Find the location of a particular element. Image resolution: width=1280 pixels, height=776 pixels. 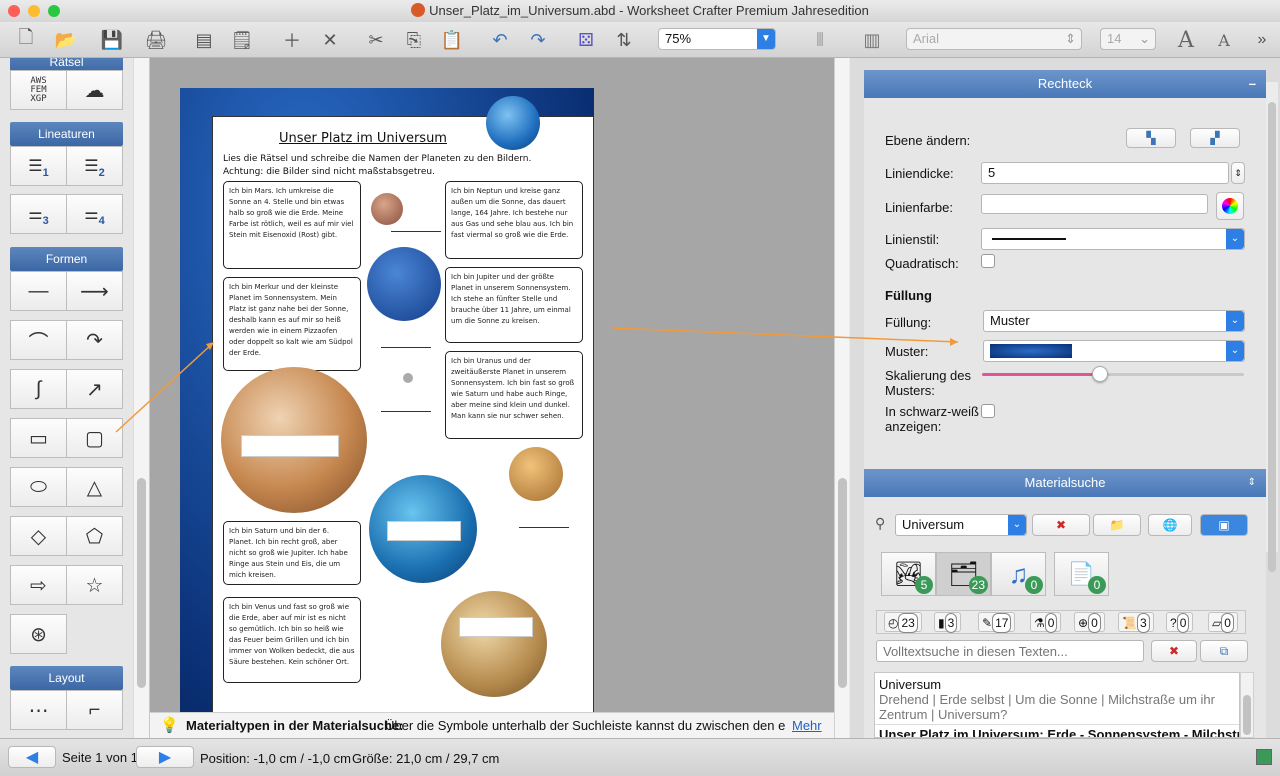

minimize-window-button is located at coordinates (34, 11).